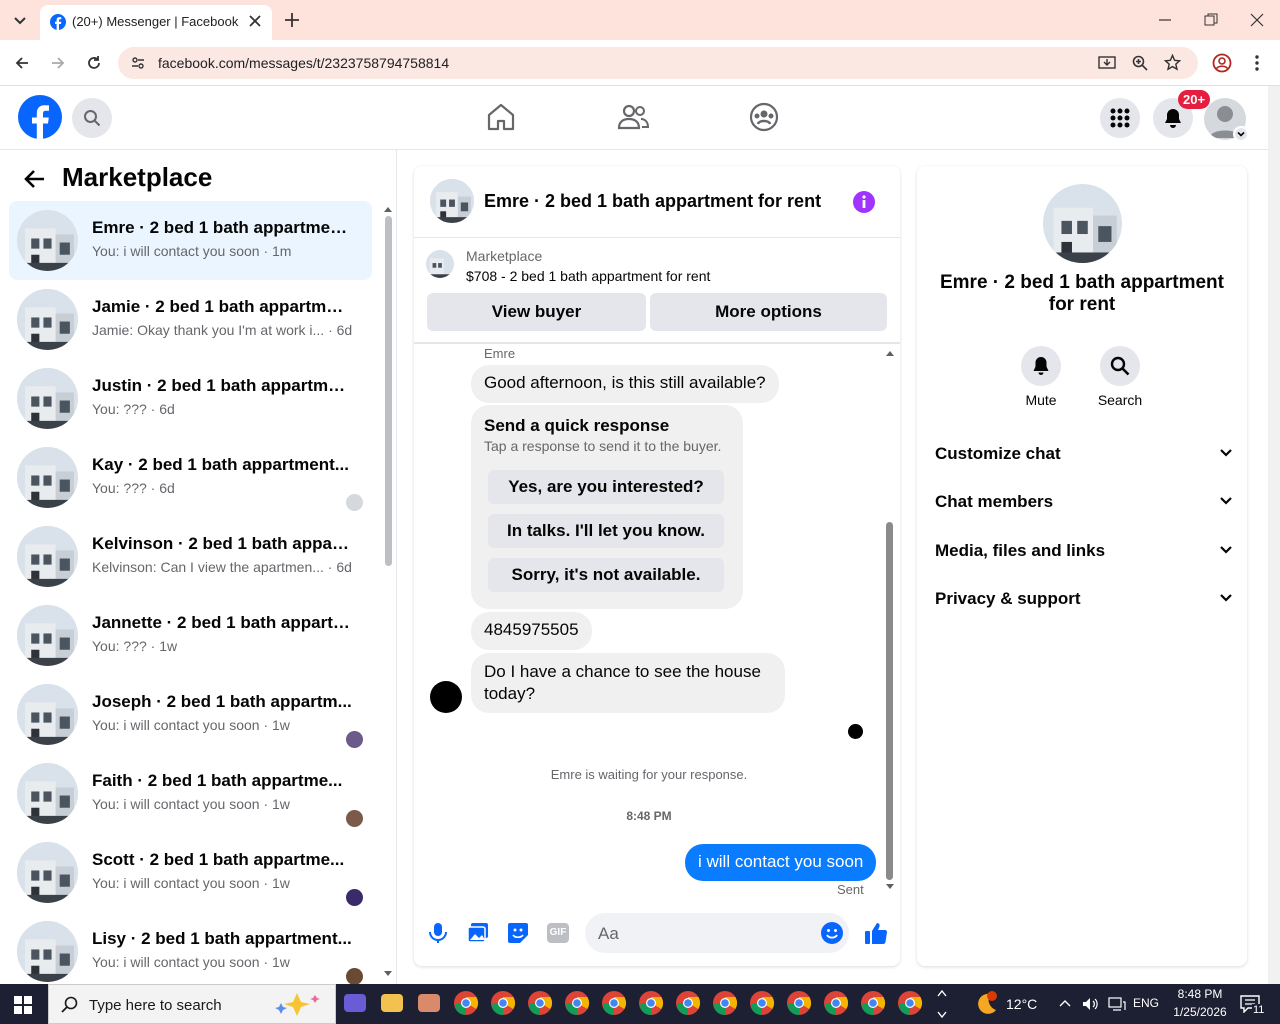 The width and height of the screenshot is (1280, 1024). I want to click on sent-message-bubble: i will contact you soon, so click(781, 862).